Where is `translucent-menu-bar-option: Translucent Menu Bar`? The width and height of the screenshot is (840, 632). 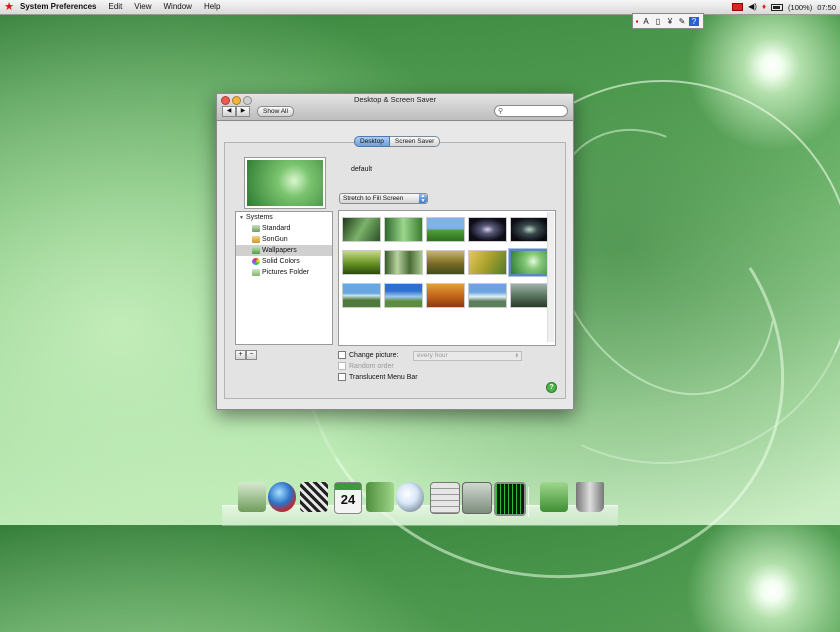
translucent-menu-bar-option: Translucent Menu Bar is located at coordinates (378, 377).